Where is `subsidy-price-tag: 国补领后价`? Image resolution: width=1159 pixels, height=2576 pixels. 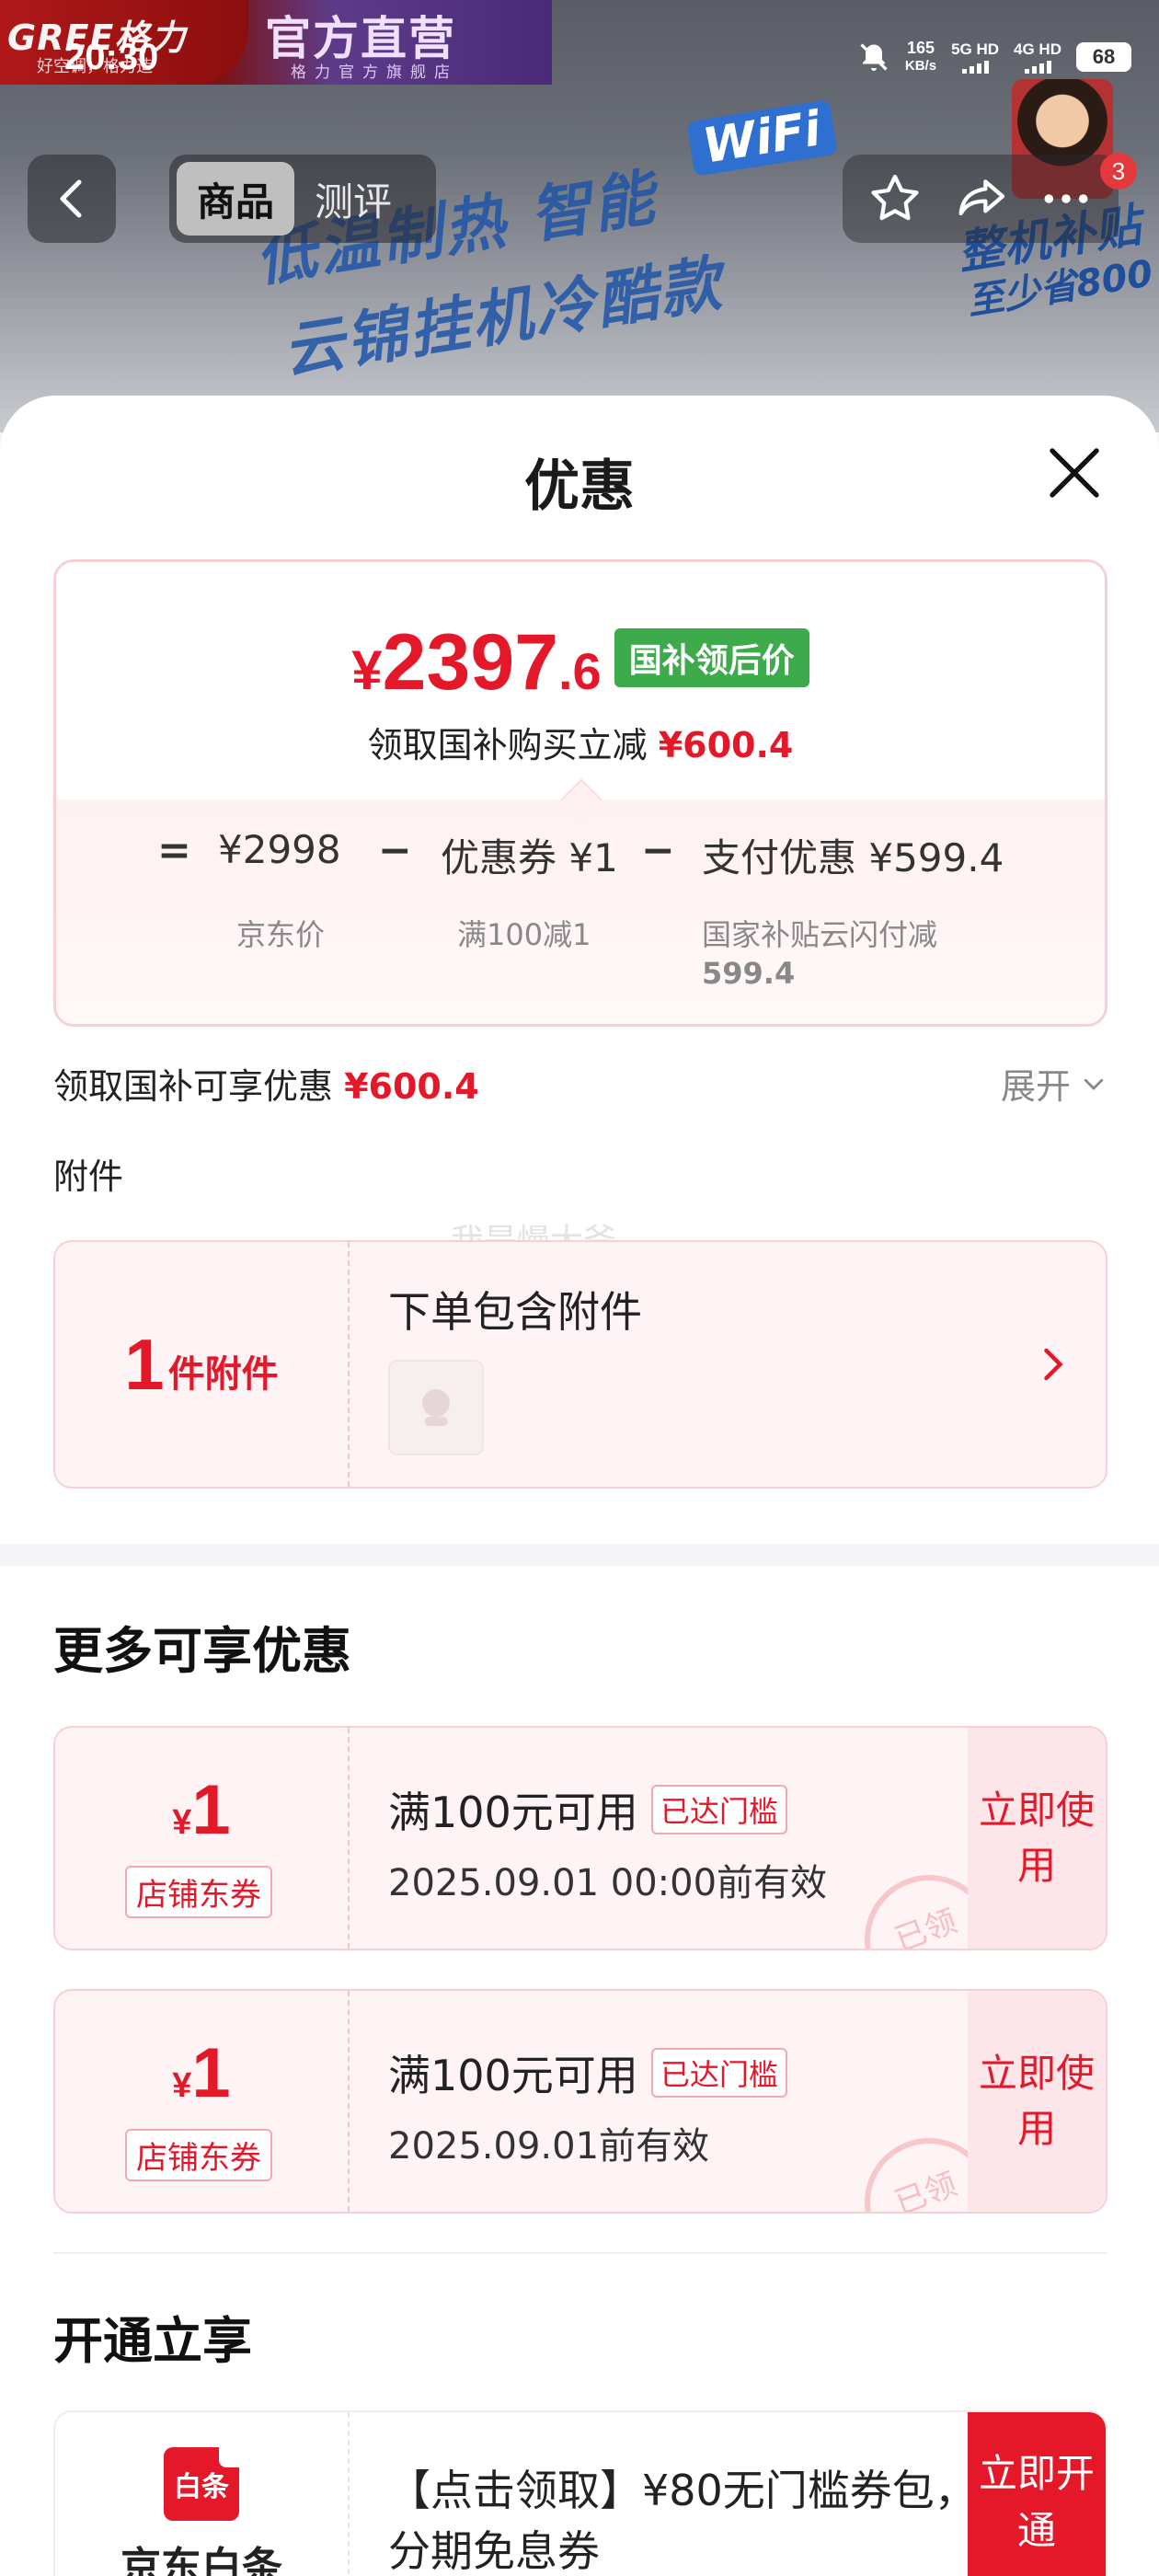 subsidy-price-tag: 国补领后价 is located at coordinates (711, 657).